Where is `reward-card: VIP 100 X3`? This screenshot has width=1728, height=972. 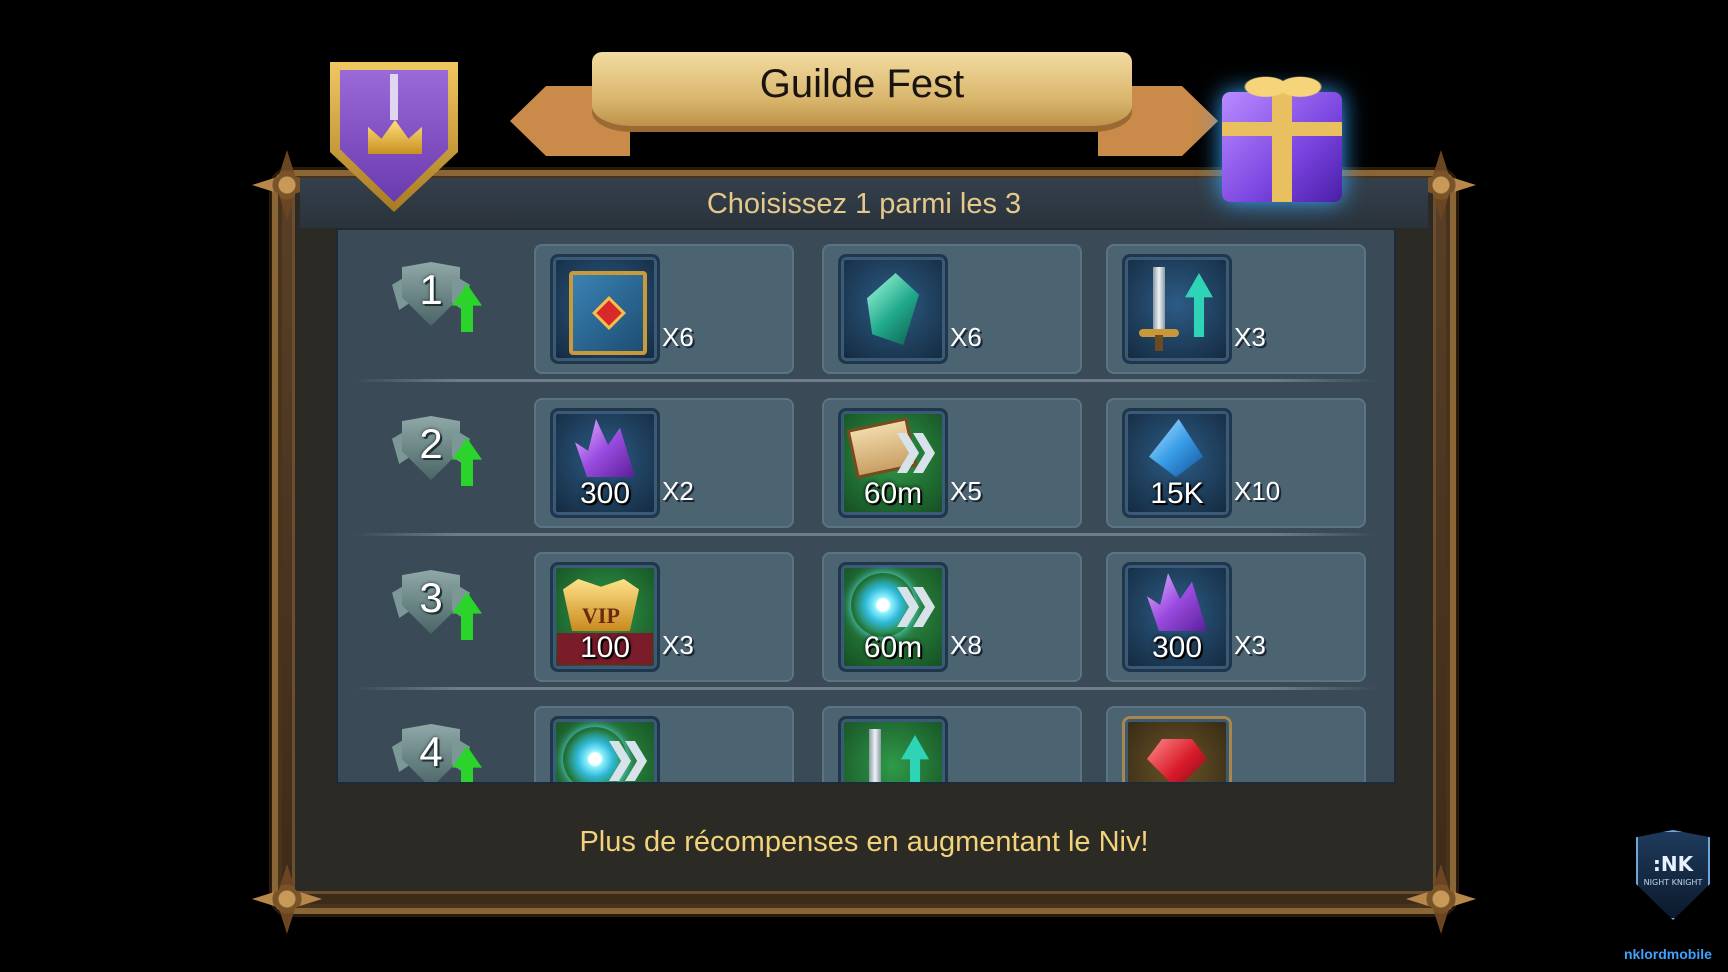
reward-card: VIP 100 X3 is located at coordinates (664, 617).